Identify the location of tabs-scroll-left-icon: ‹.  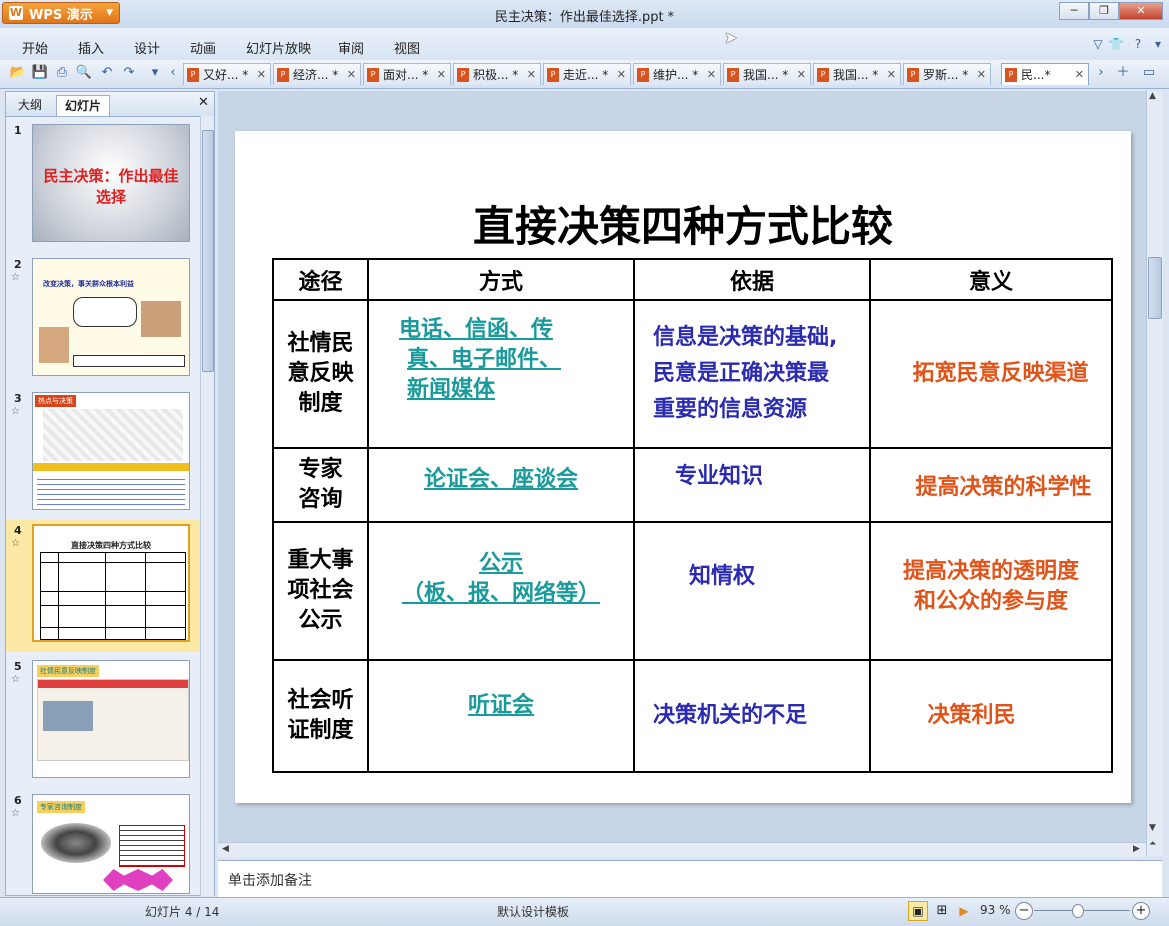
(173, 73).